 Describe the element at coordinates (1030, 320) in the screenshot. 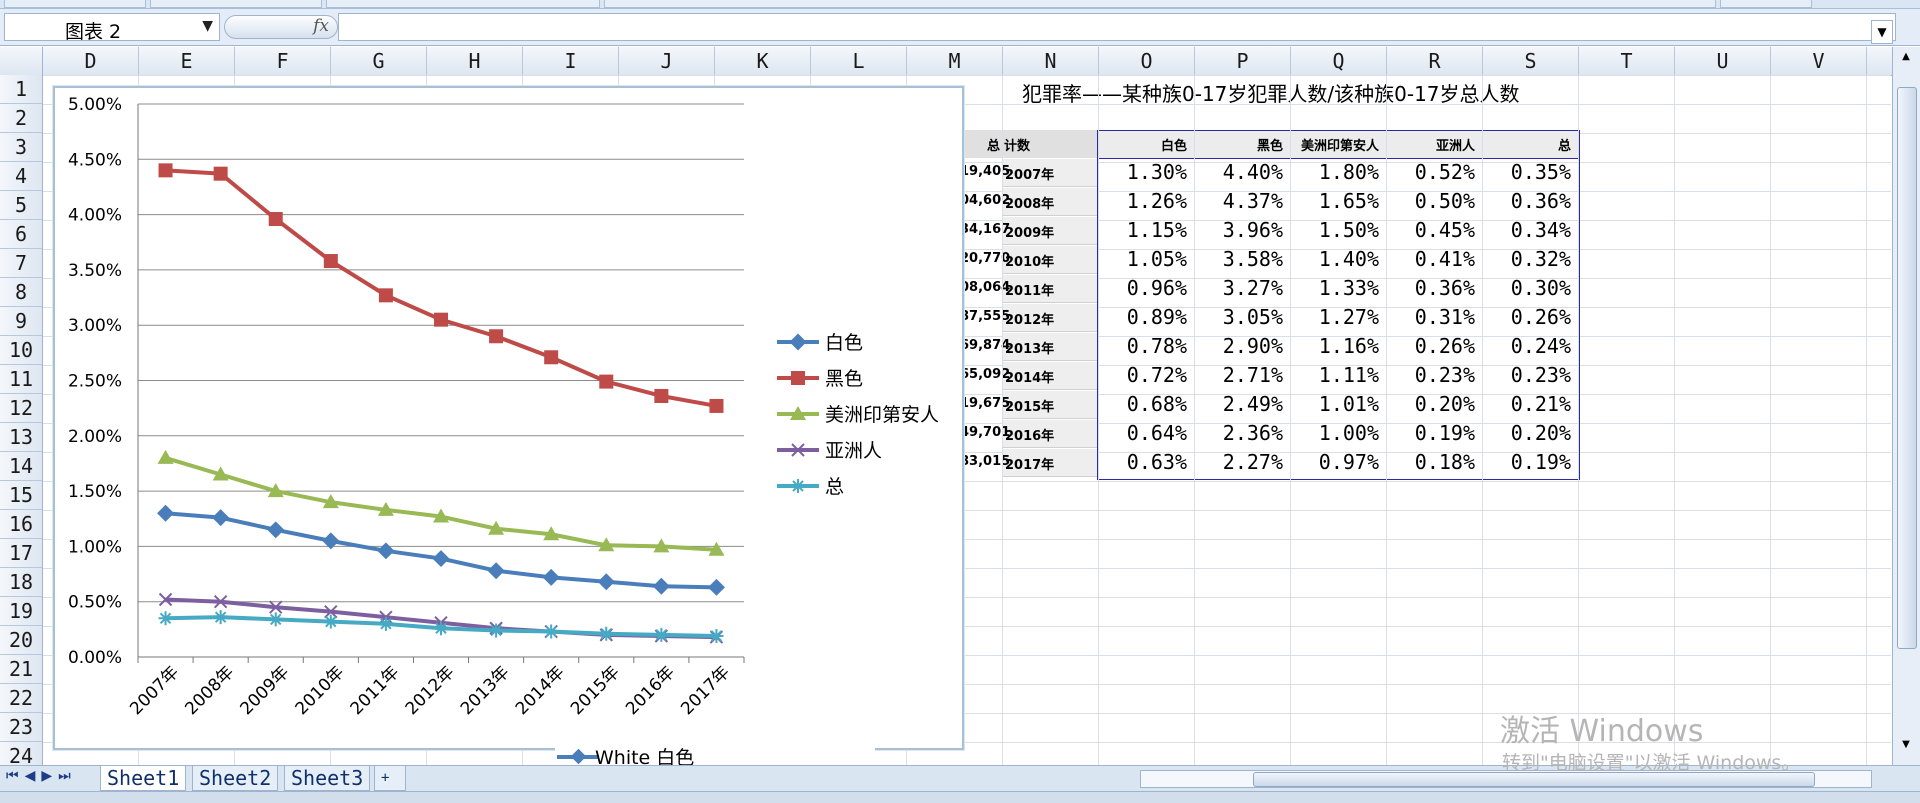

I see `year-cell: 2012年` at that location.